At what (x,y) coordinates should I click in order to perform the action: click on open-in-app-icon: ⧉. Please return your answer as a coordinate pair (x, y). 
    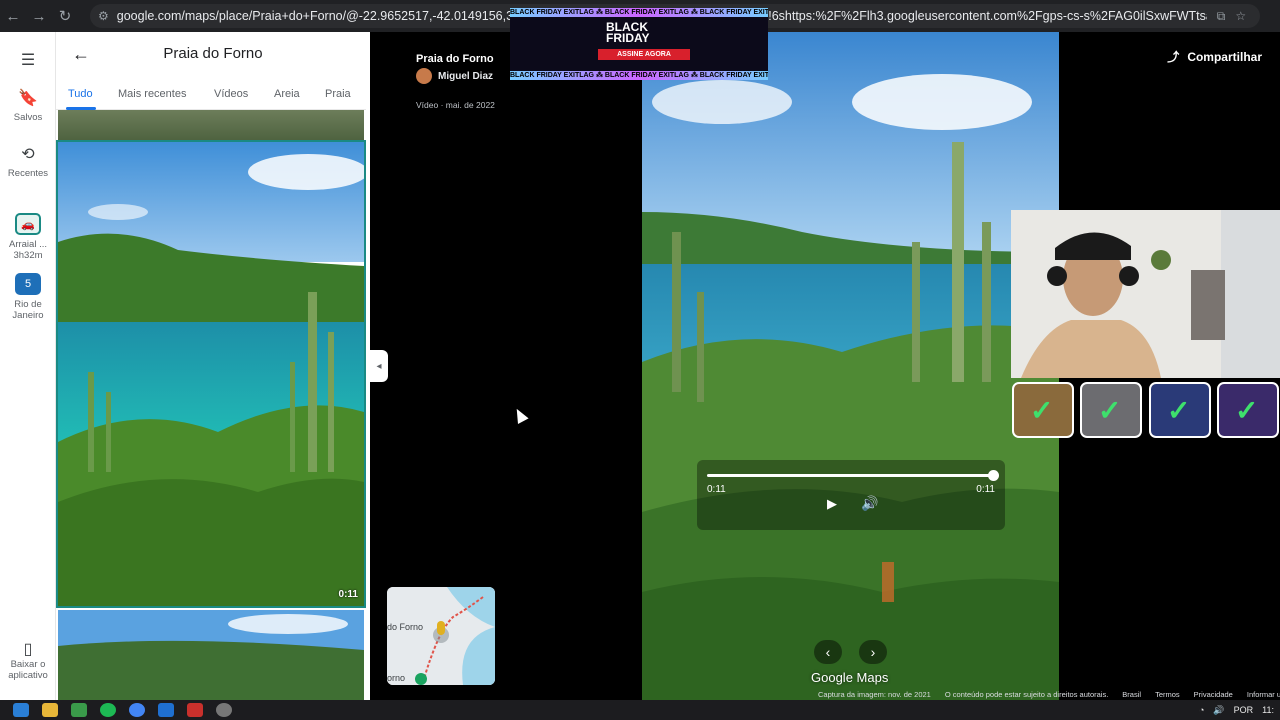
    Looking at the image, I should click on (1221, 16).